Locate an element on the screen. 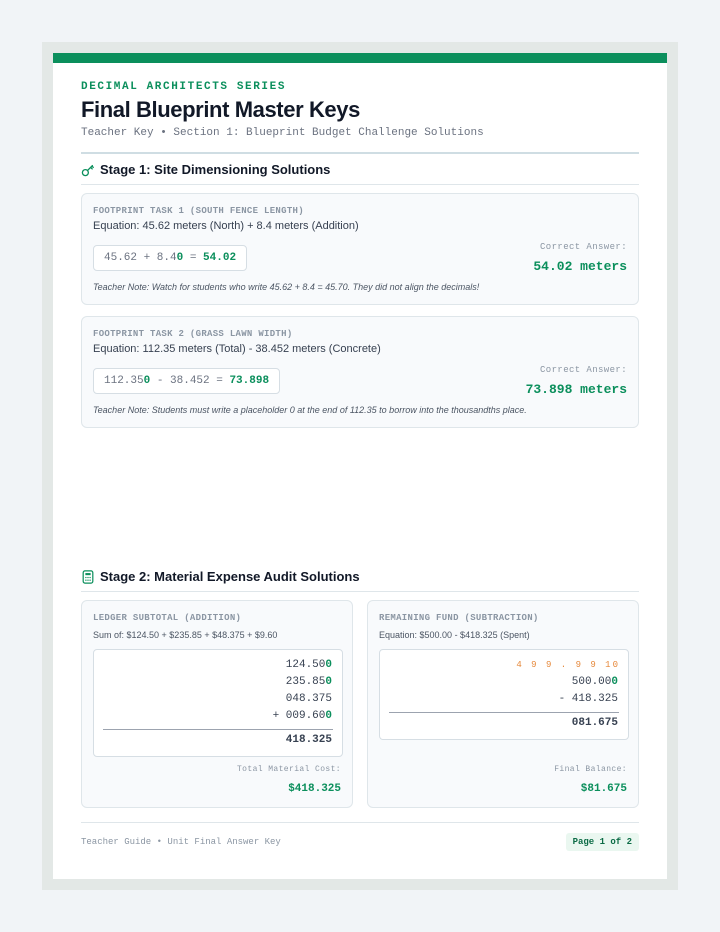 Image resolution: width=720 pixels, height=932 pixels. total-cost-value: $418.325 is located at coordinates (314, 789).